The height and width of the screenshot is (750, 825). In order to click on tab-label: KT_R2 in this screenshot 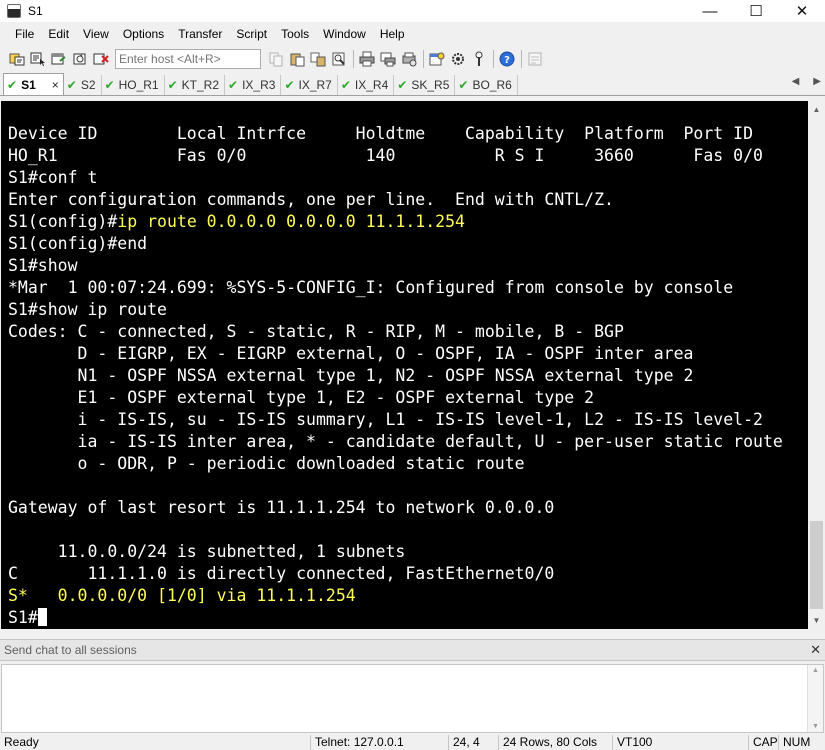, I will do `click(200, 85)`.